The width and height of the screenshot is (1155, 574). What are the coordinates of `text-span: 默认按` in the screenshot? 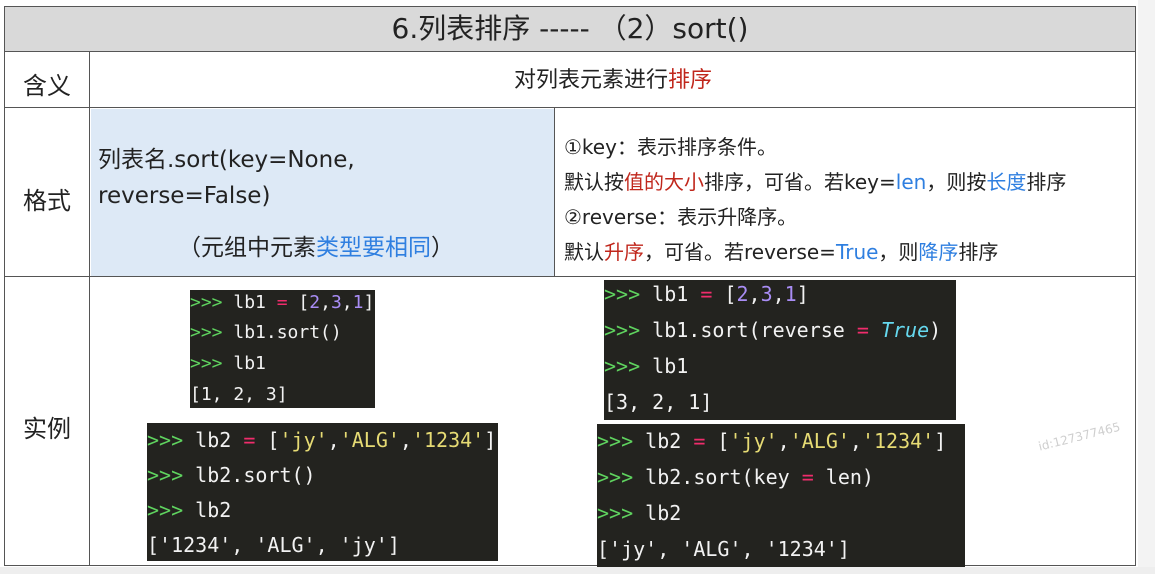 It's located at (594, 182).